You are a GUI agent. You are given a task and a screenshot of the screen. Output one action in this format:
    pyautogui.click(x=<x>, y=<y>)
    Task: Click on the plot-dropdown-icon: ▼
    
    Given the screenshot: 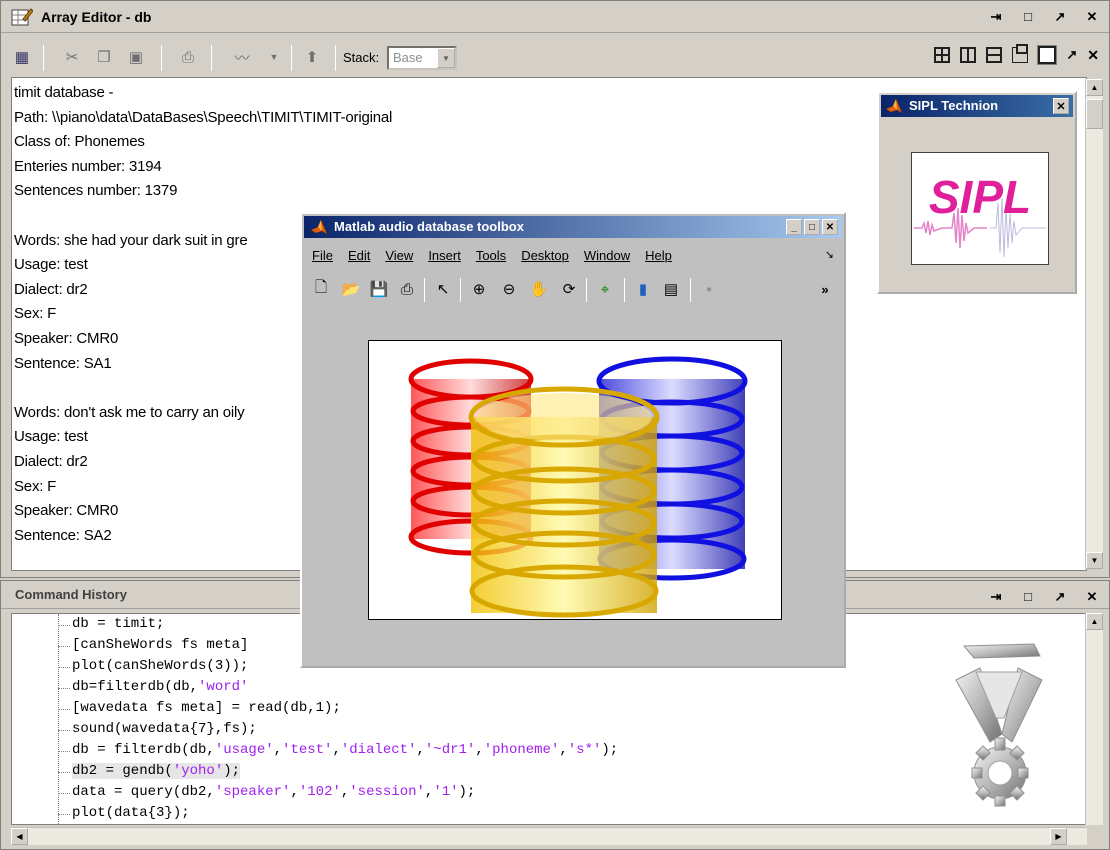 What is the action you would take?
    pyautogui.click(x=274, y=57)
    